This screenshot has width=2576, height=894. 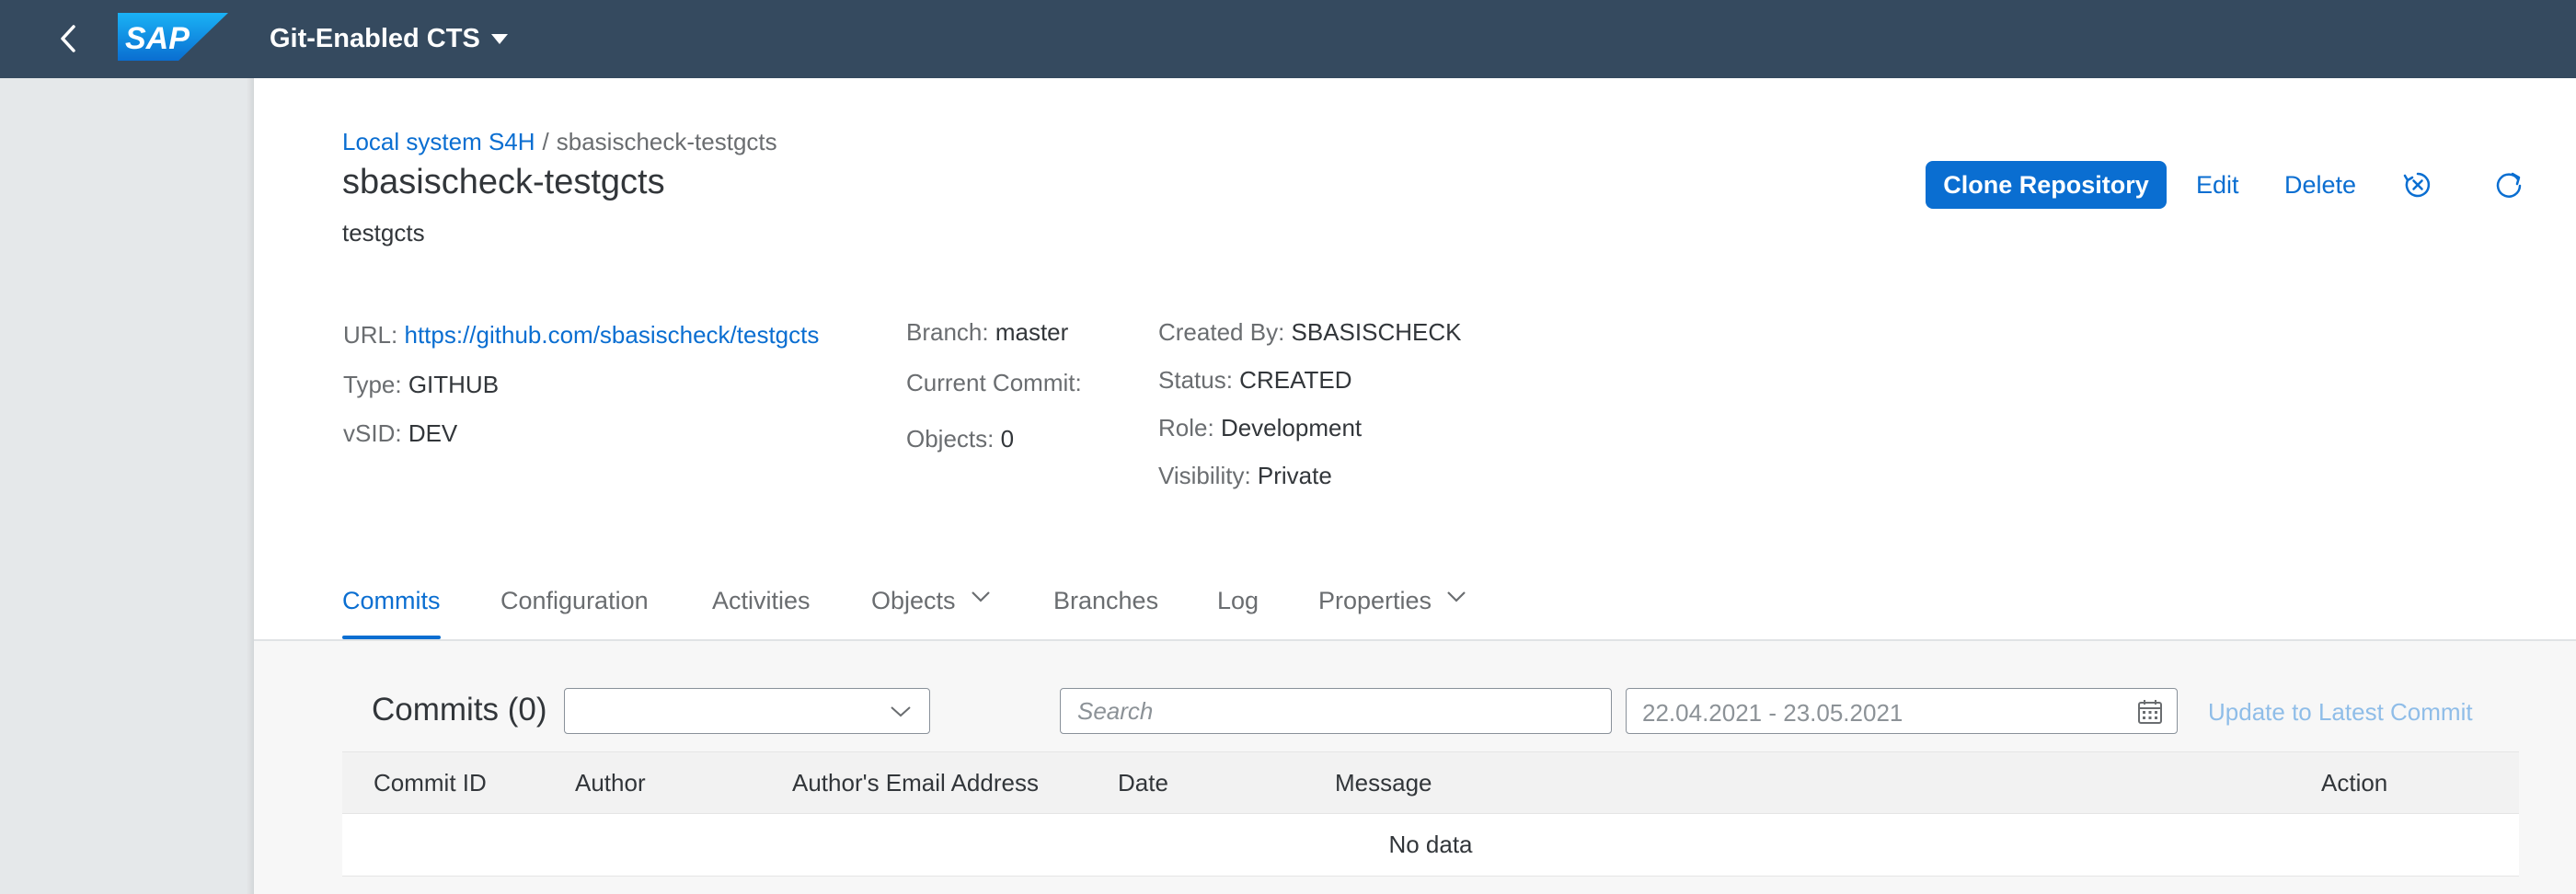 What do you see at coordinates (1376, 332) in the screenshot?
I see `attr-created-by-value: SBASISCHECK` at bounding box center [1376, 332].